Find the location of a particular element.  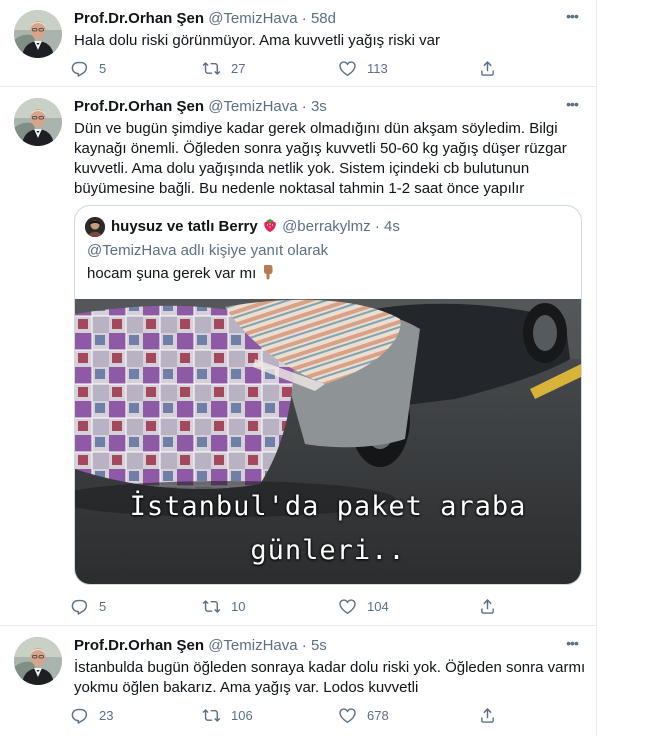

like-button: 104 is located at coordinates (363, 606).